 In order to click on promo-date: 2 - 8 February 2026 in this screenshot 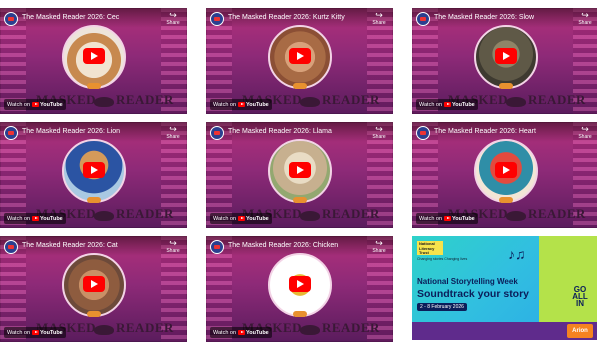, I will do `click(442, 307)`.